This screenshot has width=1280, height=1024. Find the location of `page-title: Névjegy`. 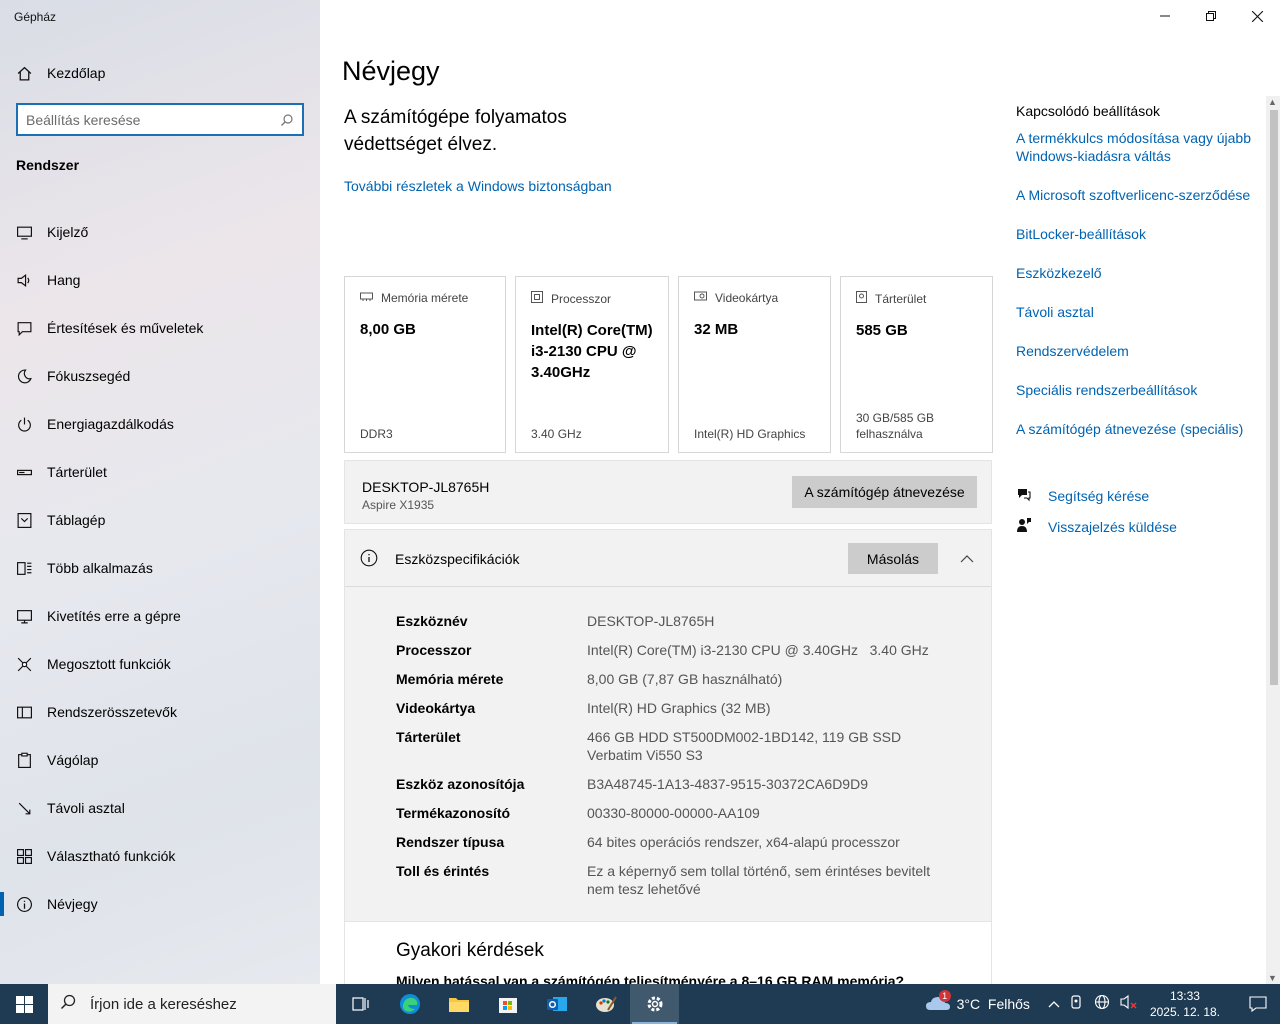

page-title: Névjegy is located at coordinates (391, 71).